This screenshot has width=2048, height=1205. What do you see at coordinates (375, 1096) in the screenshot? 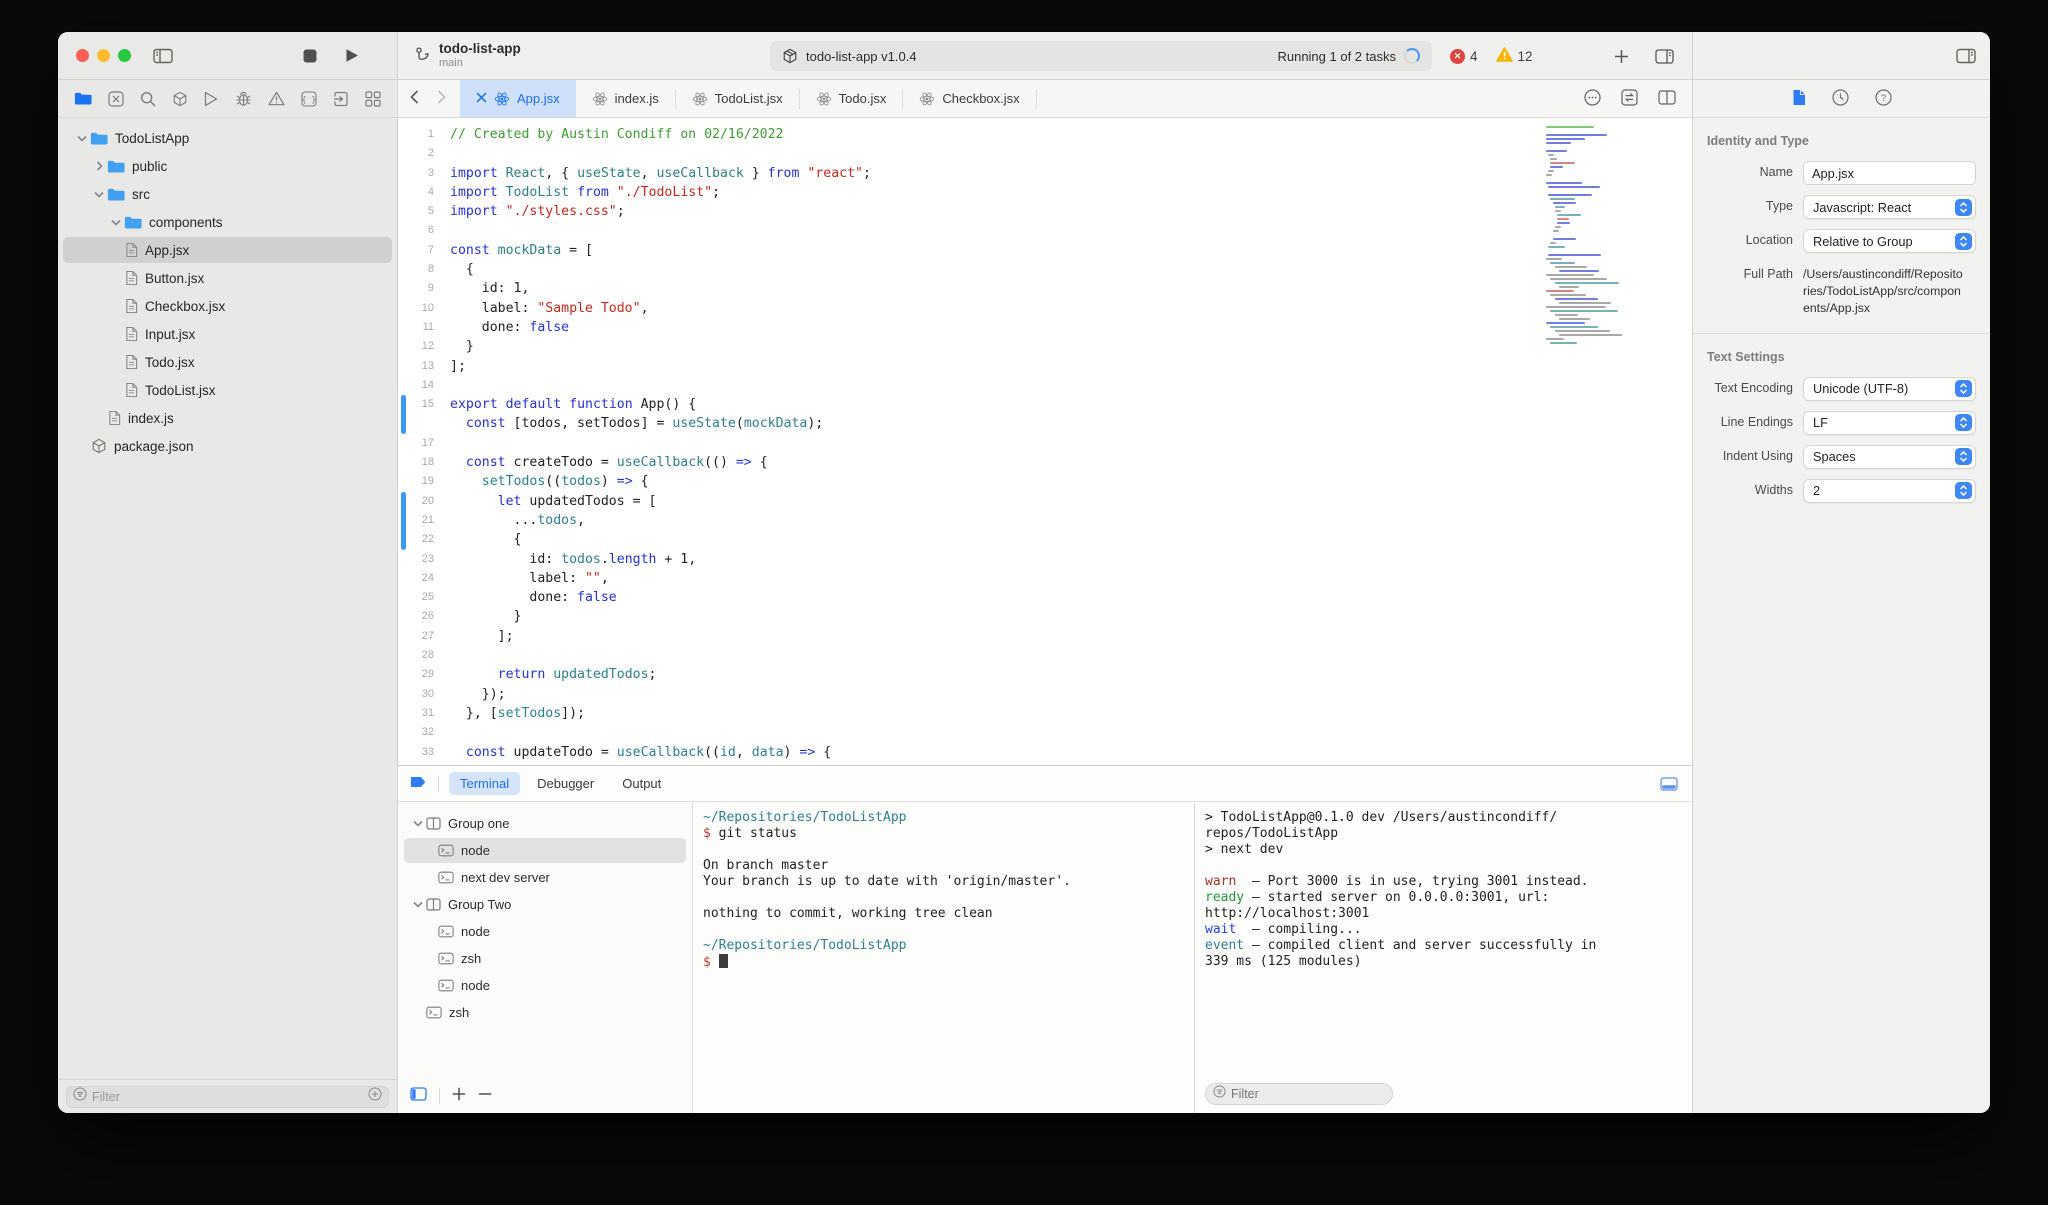
I see `add-filter-icon` at bounding box center [375, 1096].